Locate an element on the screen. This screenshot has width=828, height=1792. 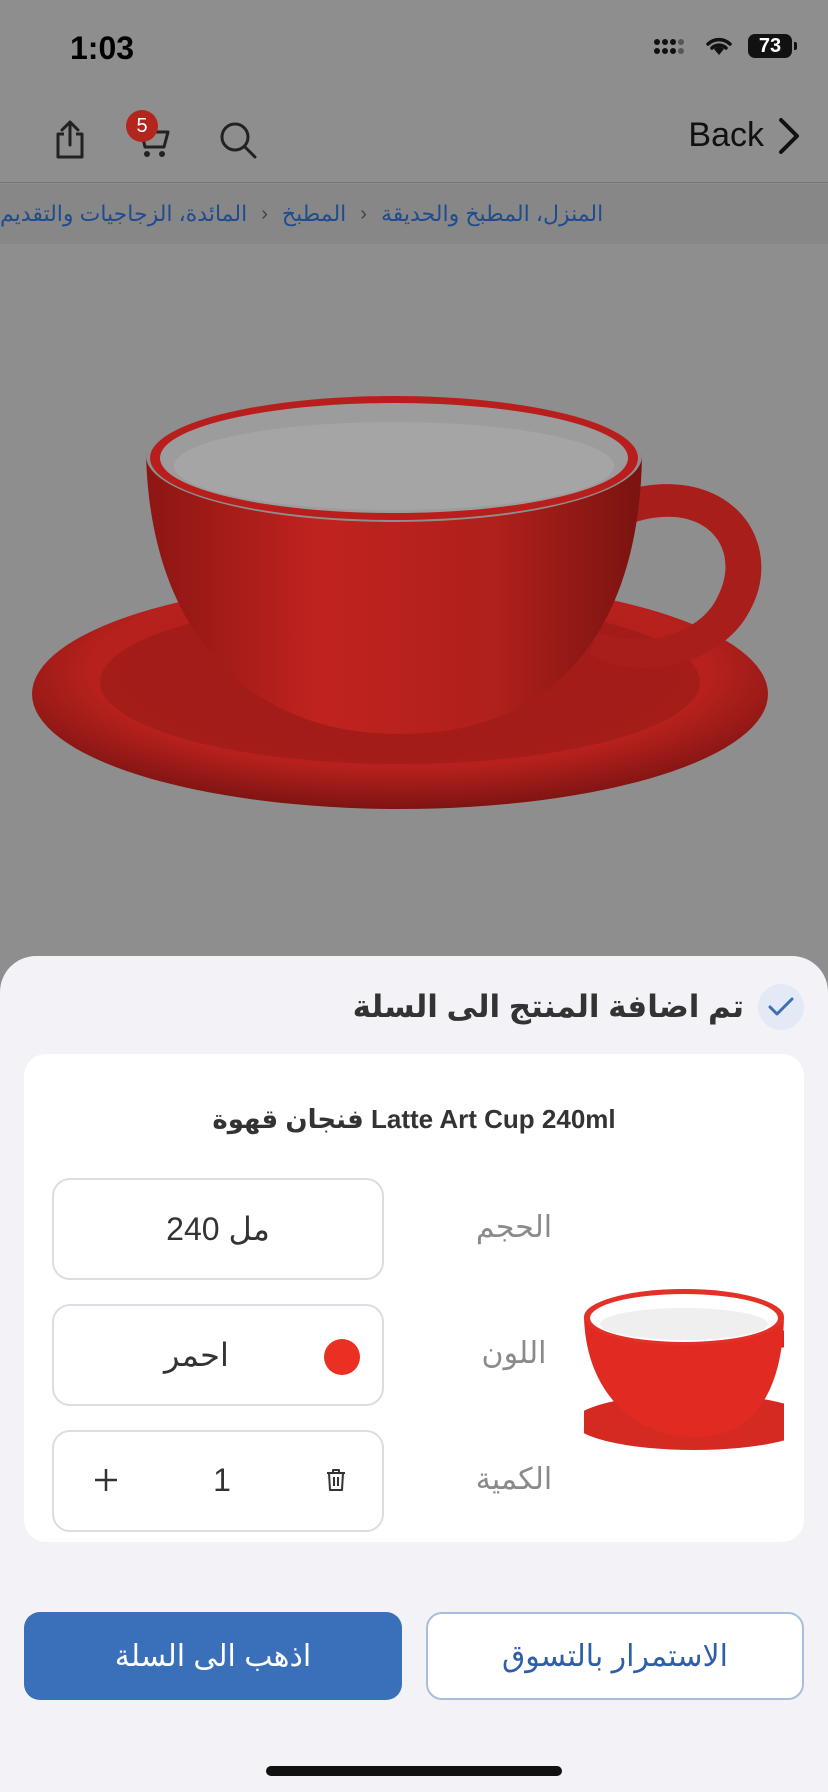
status-bar: 1:03 73 is located at coordinates (414, 48).